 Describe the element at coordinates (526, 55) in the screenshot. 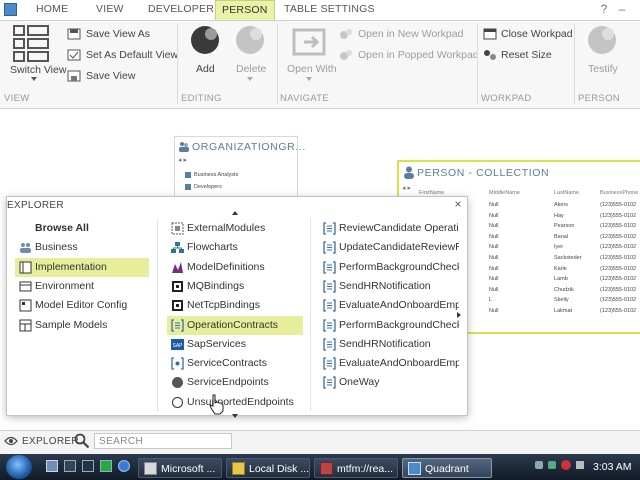

I see `reset-size-button: Reset Size` at that location.